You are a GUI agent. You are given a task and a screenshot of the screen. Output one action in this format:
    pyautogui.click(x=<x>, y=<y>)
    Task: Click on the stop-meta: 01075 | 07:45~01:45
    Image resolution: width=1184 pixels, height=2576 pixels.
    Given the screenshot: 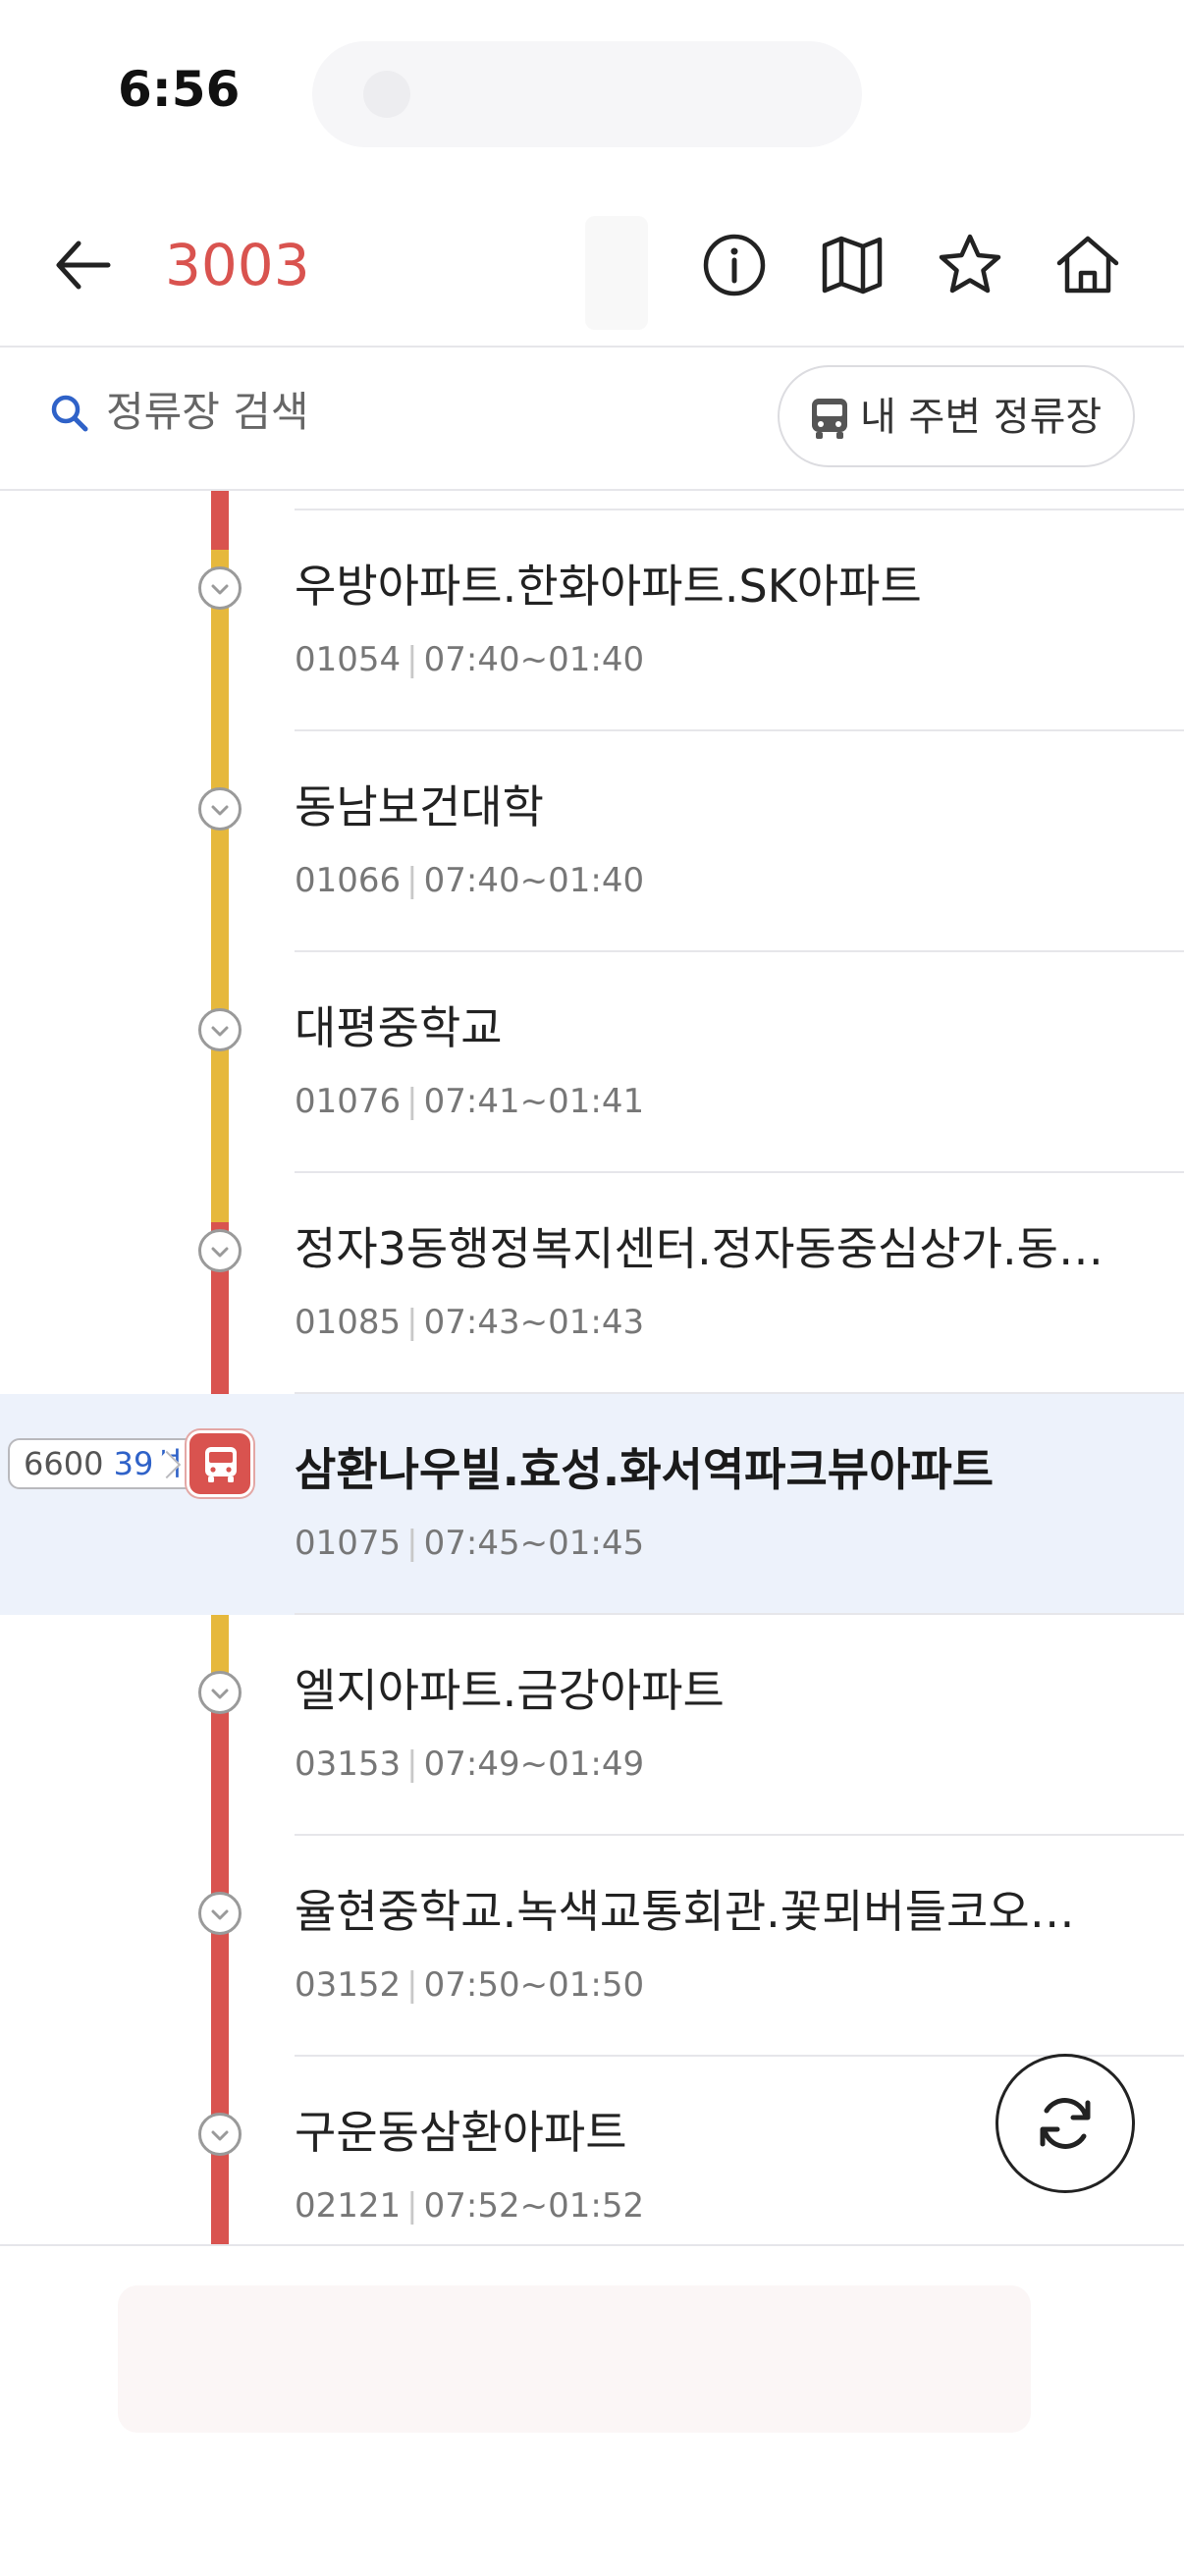 What is the action you would take?
    pyautogui.click(x=469, y=1543)
    